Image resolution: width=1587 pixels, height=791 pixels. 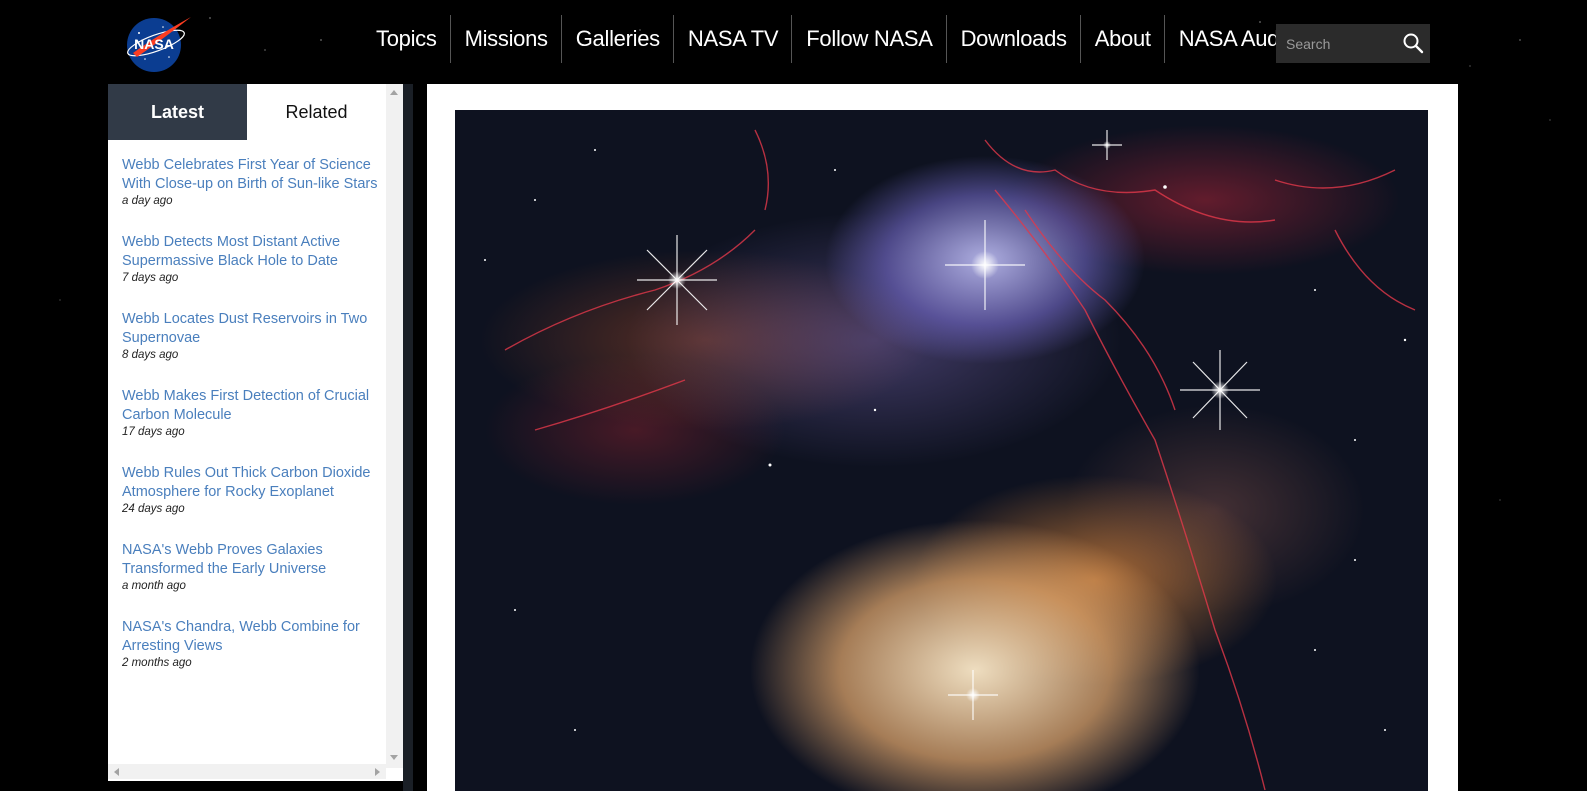 I want to click on tab-latest: Latest, so click(x=177, y=112).